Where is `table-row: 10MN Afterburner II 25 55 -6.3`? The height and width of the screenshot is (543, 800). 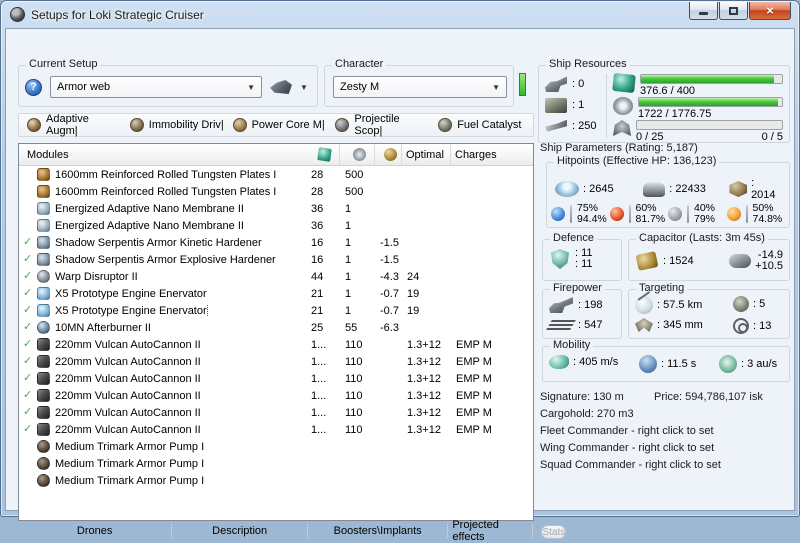 table-row: 10MN Afterburner II 25 55 -6.3 is located at coordinates (276, 327).